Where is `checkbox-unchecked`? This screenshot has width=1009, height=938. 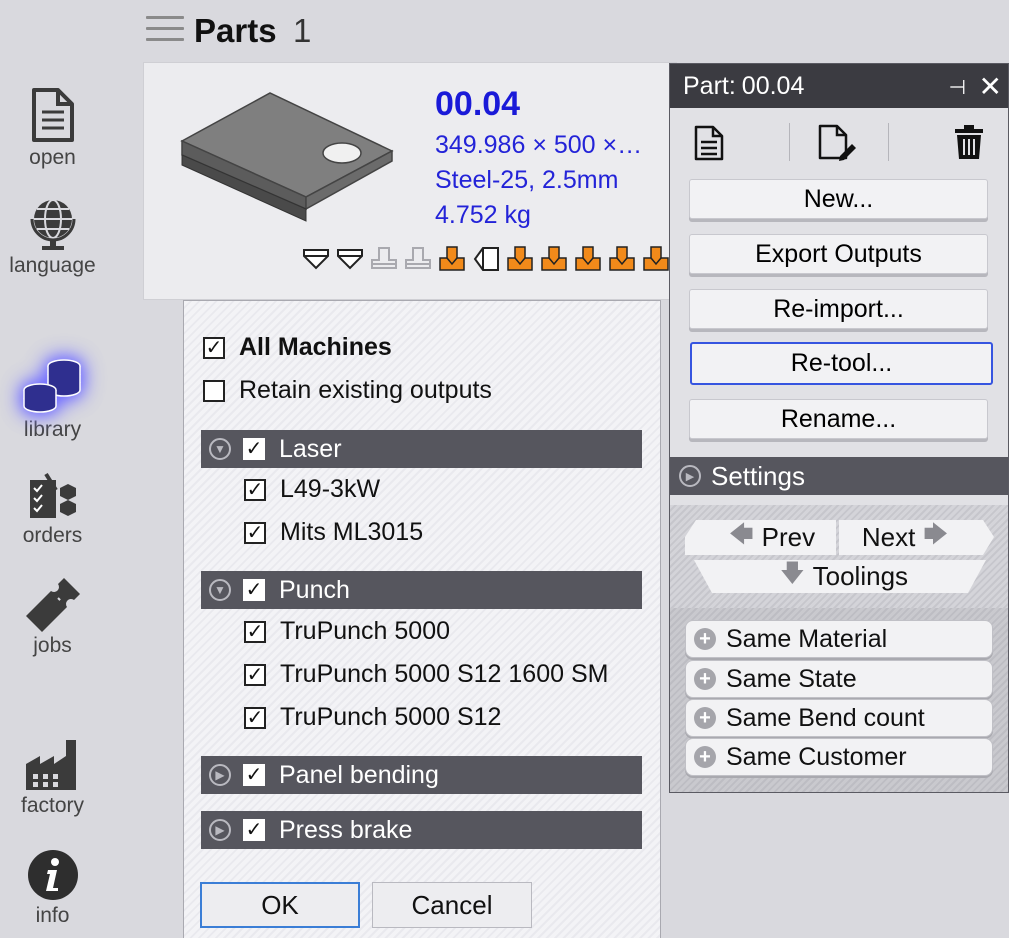
checkbox-unchecked is located at coordinates (214, 390).